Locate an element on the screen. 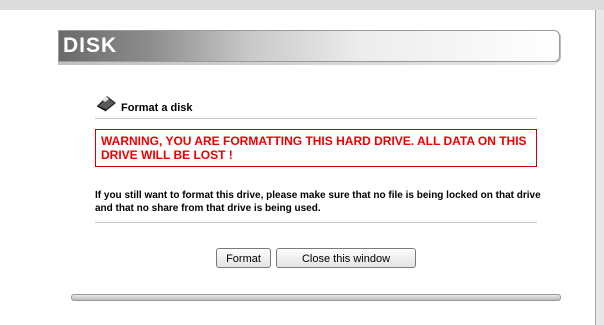 This screenshot has width=604, height=325. footer-bar is located at coordinates (316, 297).